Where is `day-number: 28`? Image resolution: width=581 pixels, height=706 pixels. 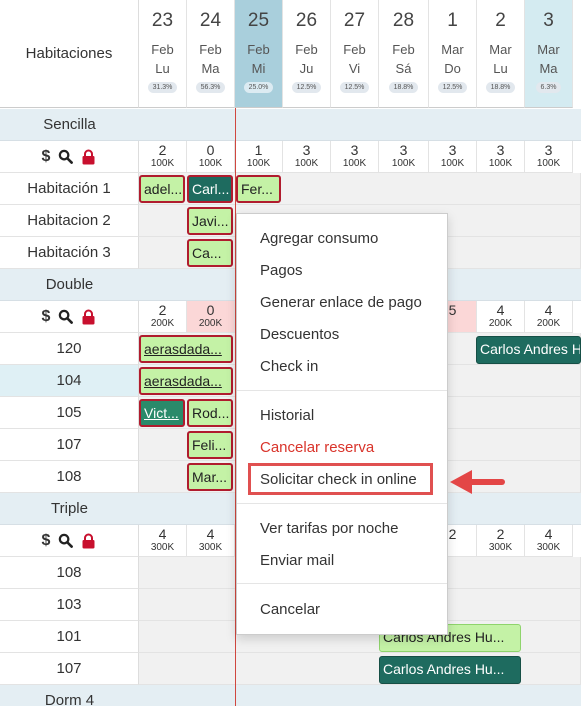
day-number: 28 is located at coordinates (403, 20).